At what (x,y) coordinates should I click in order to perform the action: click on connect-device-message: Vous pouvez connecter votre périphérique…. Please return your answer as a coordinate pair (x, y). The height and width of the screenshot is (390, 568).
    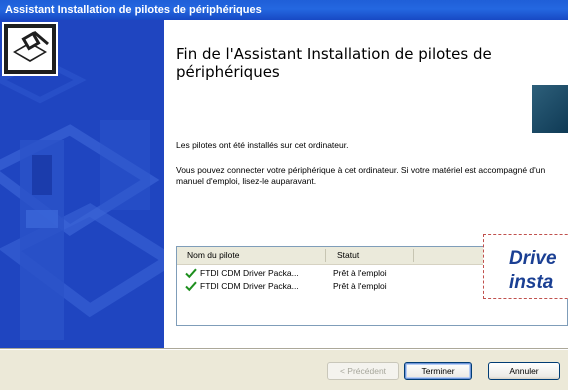
    Looking at the image, I should click on (361, 175).